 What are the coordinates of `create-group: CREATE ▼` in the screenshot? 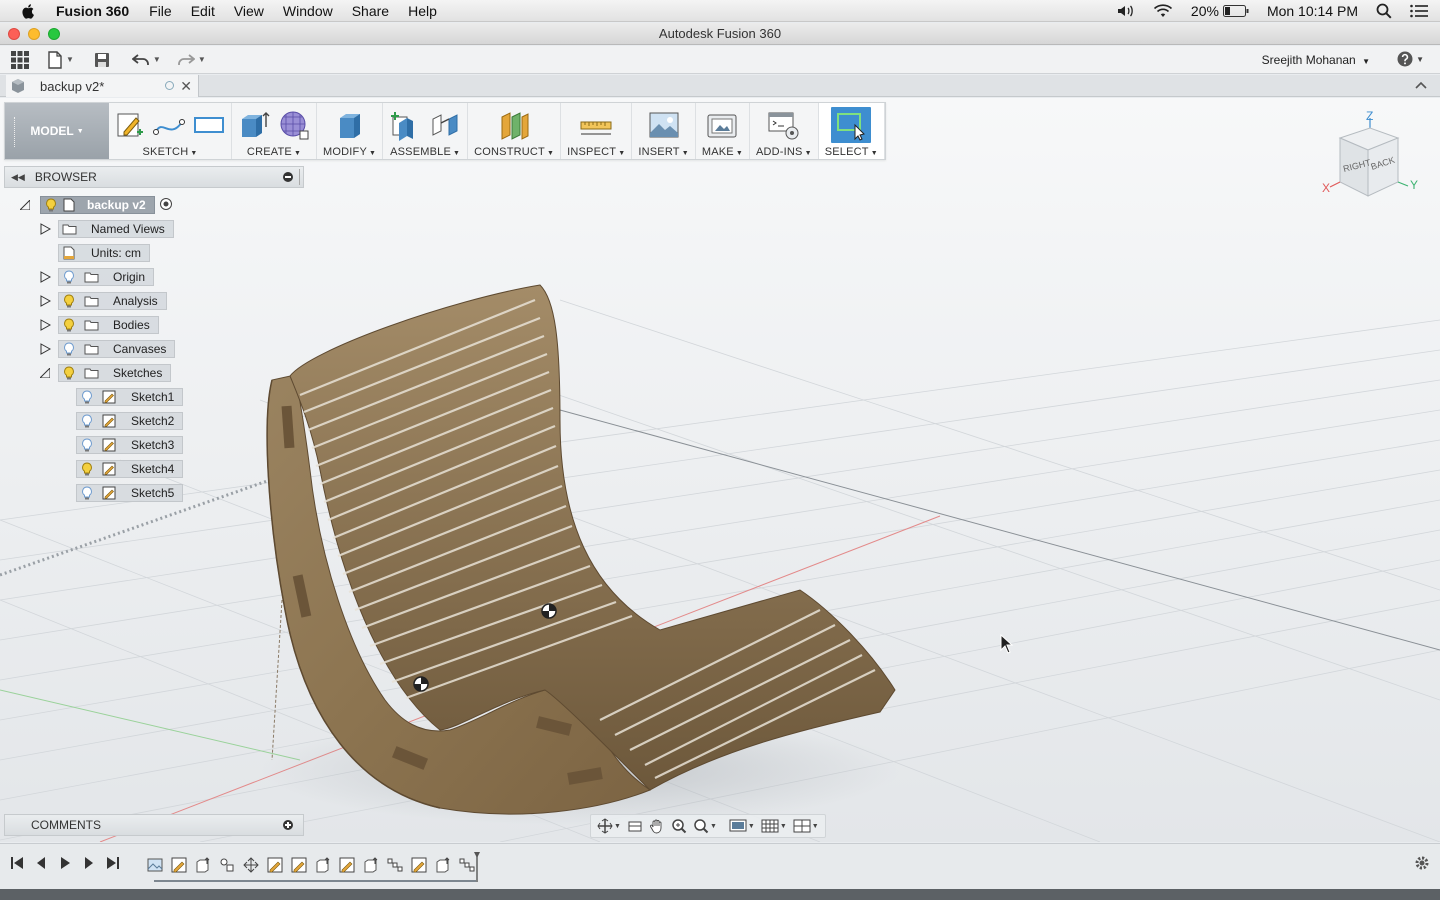 It's located at (274, 131).